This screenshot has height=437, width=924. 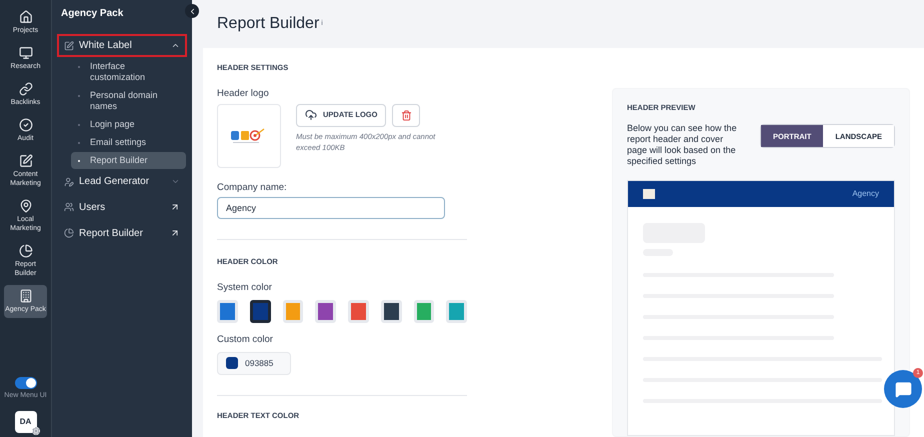 I want to click on preview-company: Agency, so click(x=865, y=194).